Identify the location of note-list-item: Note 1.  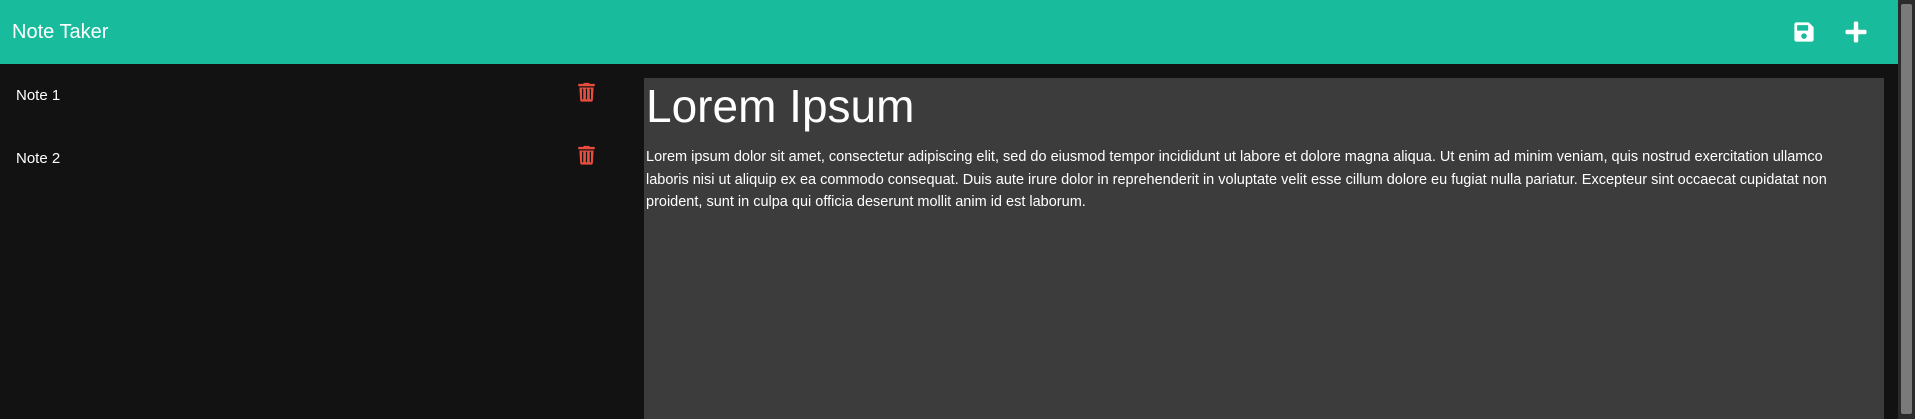
(320, 95).